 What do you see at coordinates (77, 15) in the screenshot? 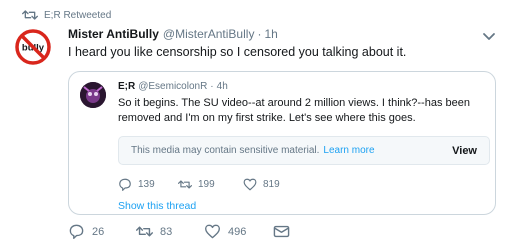
I see `retweet-label: E;R Retweeted` at bounding box center [77, 15].